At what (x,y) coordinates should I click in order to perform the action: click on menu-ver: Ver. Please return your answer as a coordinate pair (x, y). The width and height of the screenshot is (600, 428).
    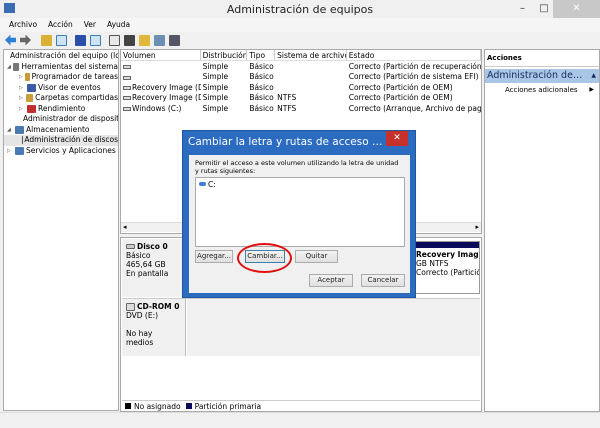
    Looking at the image, I should click on (90, 25).